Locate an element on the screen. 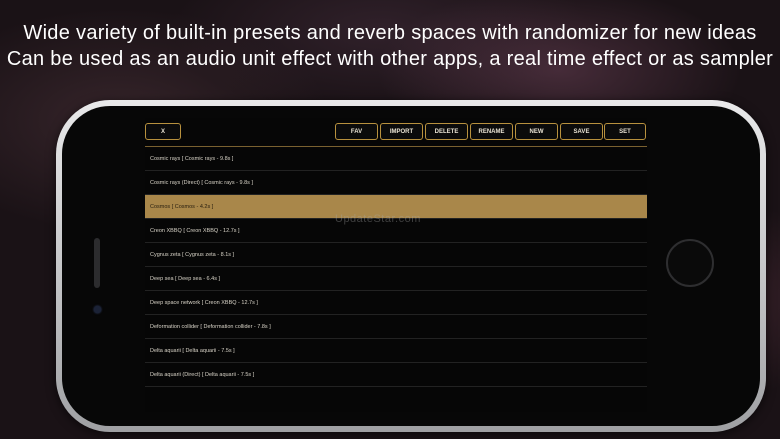  preset-row: Deep sea [ Deep sea - 6.4s ] is located at coordinates (396, 279).